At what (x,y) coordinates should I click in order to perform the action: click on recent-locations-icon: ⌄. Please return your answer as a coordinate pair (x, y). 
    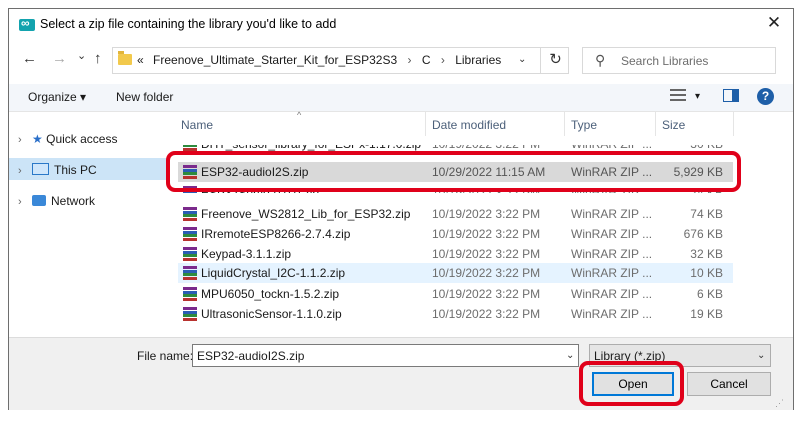
    Looking at the image, I should click on (81, 56).